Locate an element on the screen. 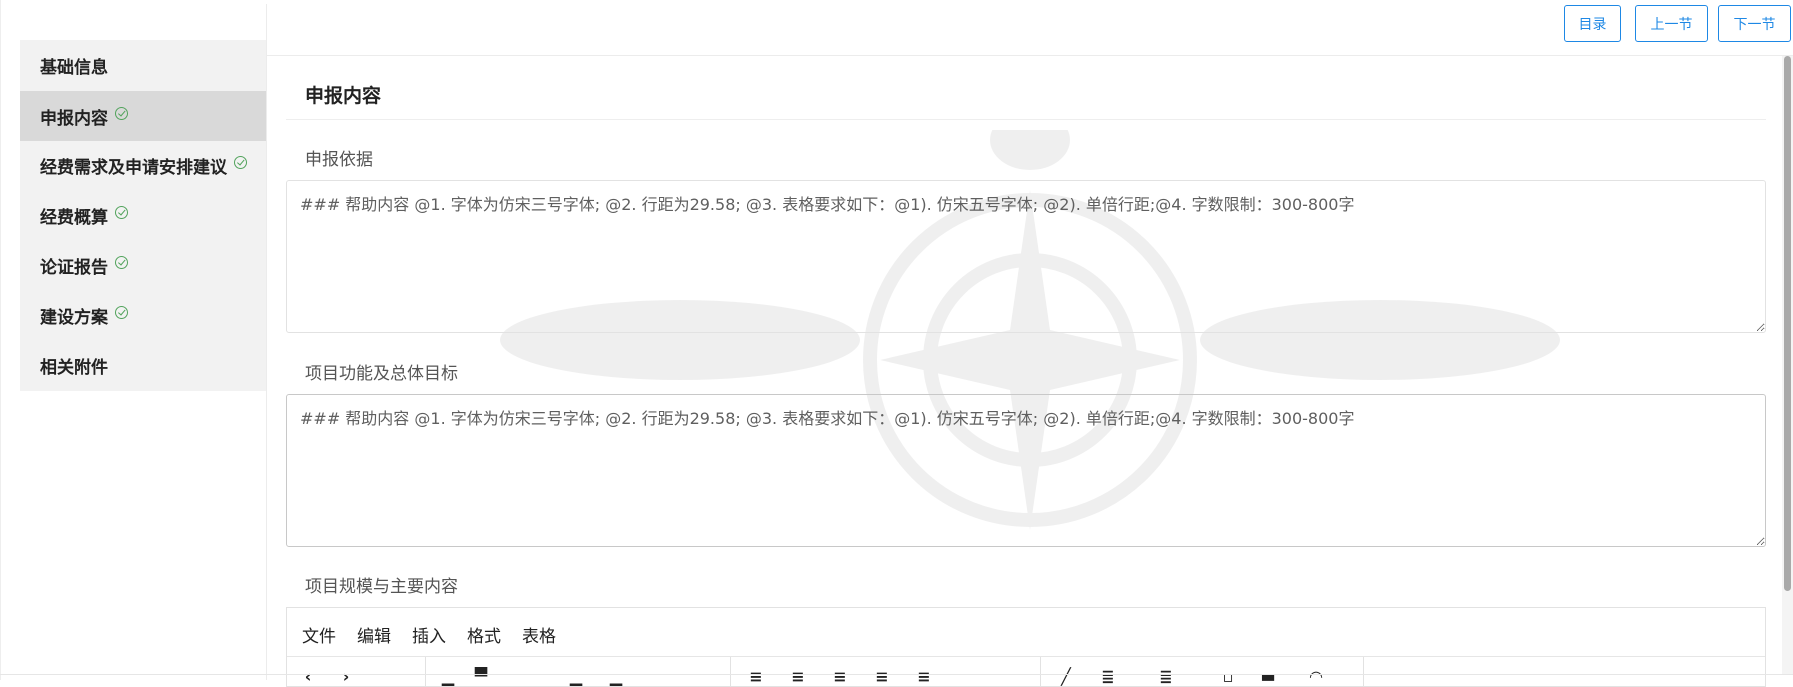  align-justify-icon: ≡ is located at coordinates (882, 677).